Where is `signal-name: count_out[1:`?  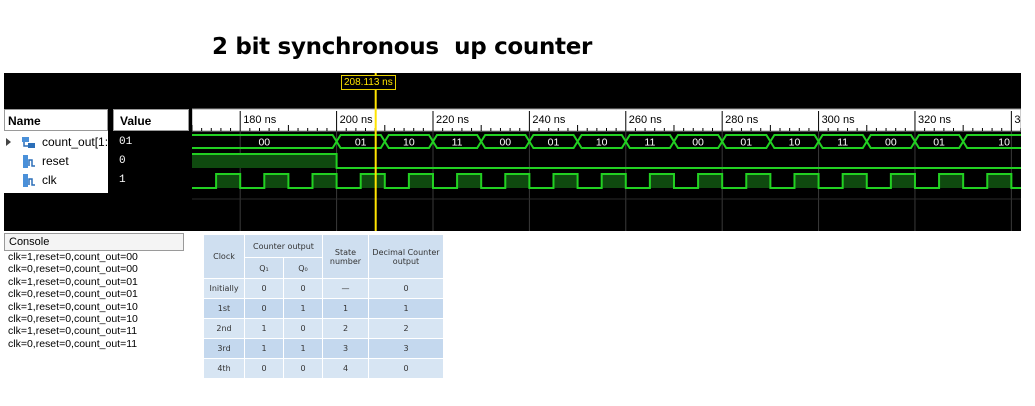 signal-name: count_out[1: is located at coordinates (75, 142).